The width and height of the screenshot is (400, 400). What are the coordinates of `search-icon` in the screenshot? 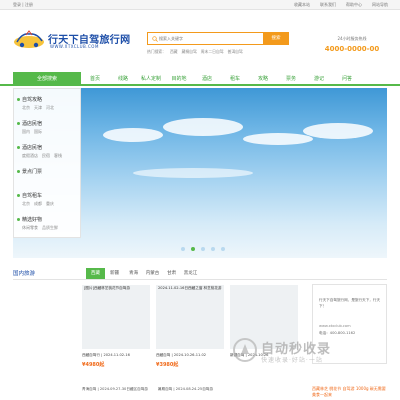 It's located at (155, 39).